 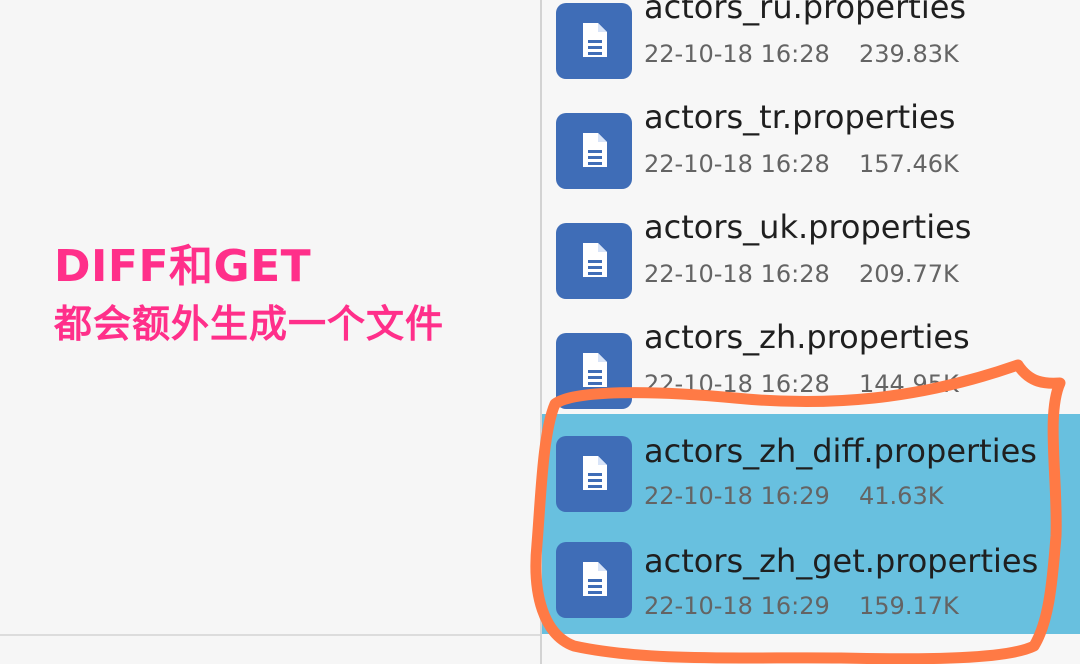 I want to click on file-size: 209.77K, so click(x=909, y=274).